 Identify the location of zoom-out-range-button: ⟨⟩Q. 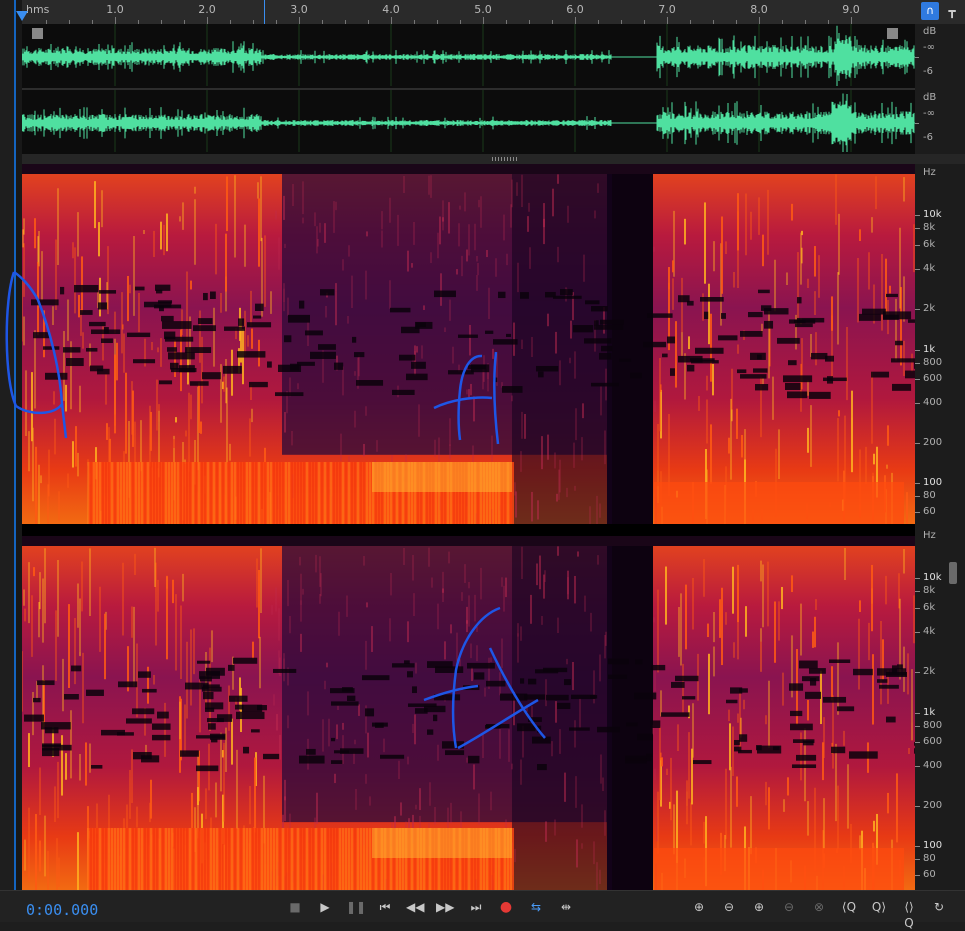
(909, 914).